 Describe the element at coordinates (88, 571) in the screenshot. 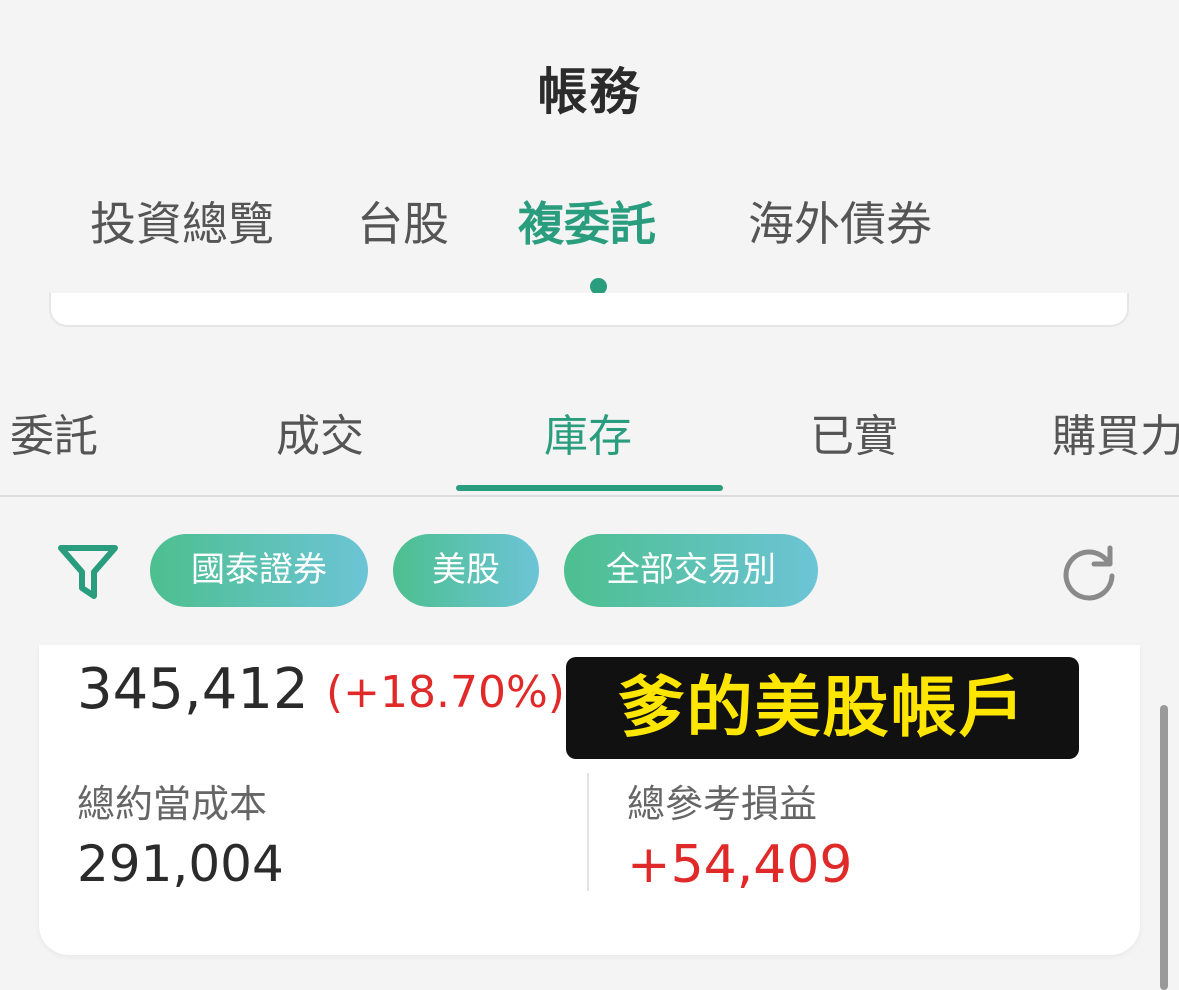

I see `filter-icon` at that location.